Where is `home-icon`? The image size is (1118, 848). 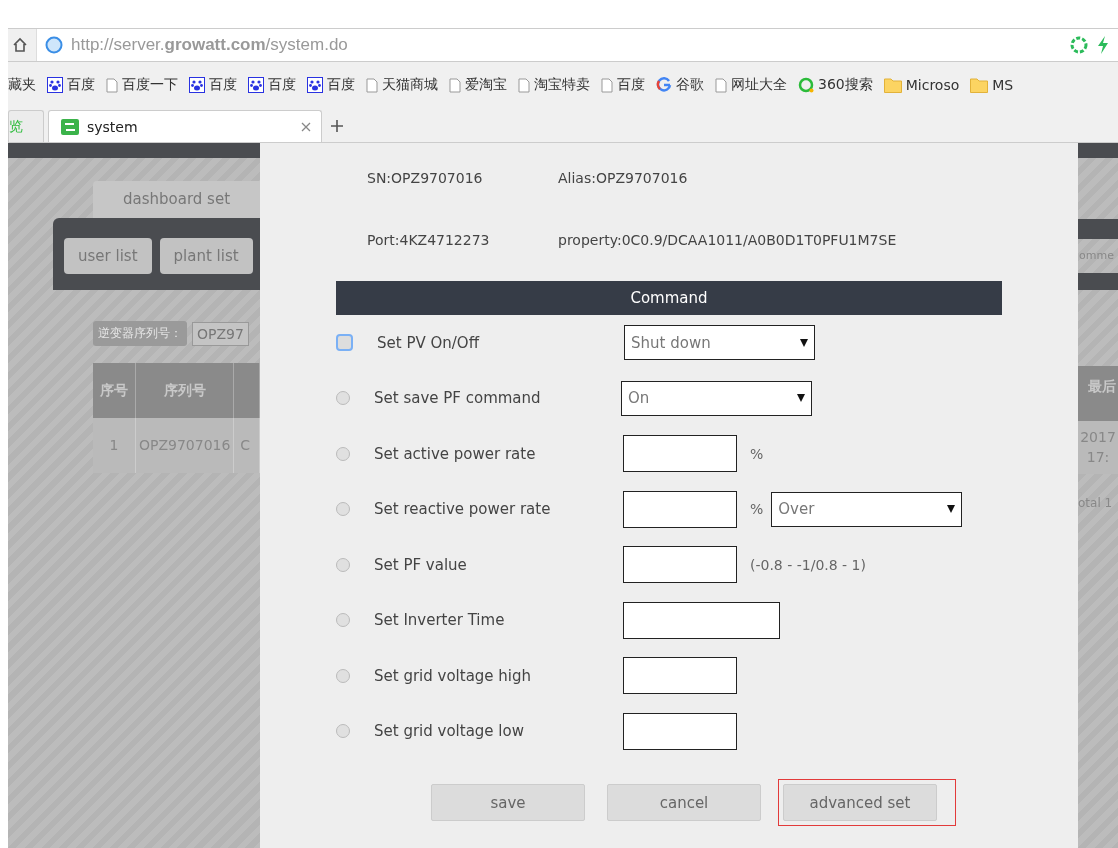 home-icon is located at coordinates (20, 45).